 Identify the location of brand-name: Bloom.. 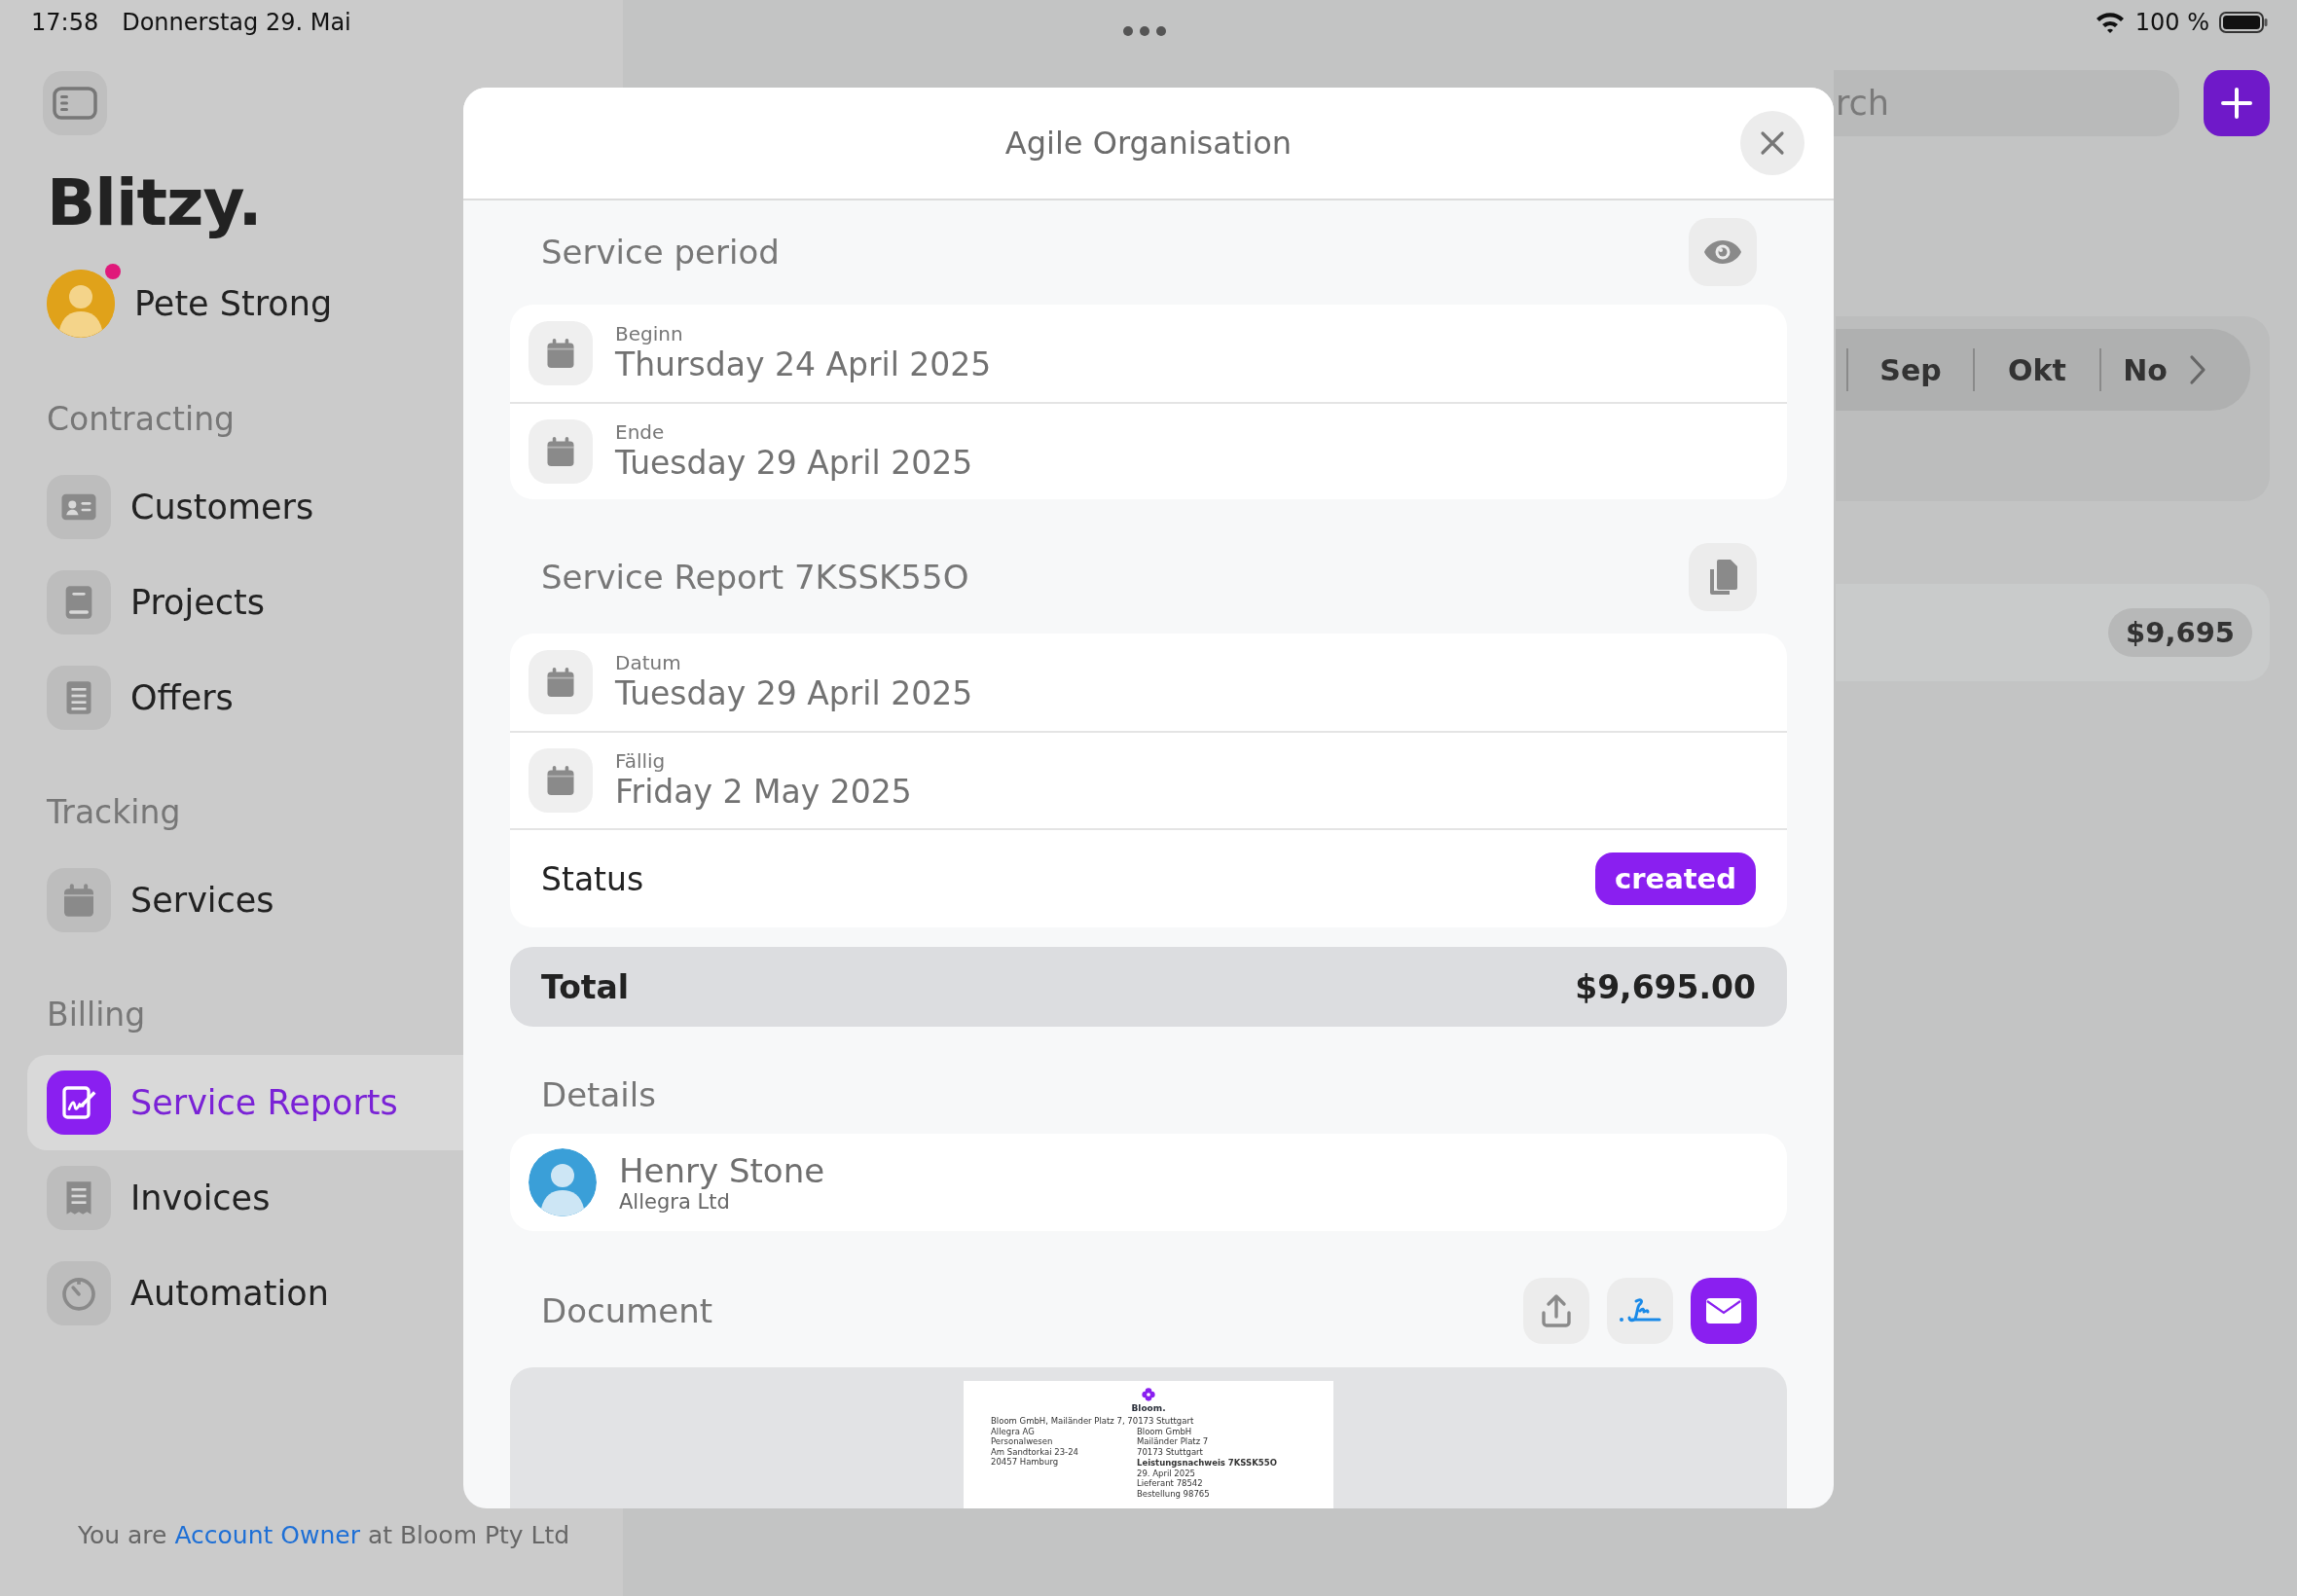
(1148, 1409).